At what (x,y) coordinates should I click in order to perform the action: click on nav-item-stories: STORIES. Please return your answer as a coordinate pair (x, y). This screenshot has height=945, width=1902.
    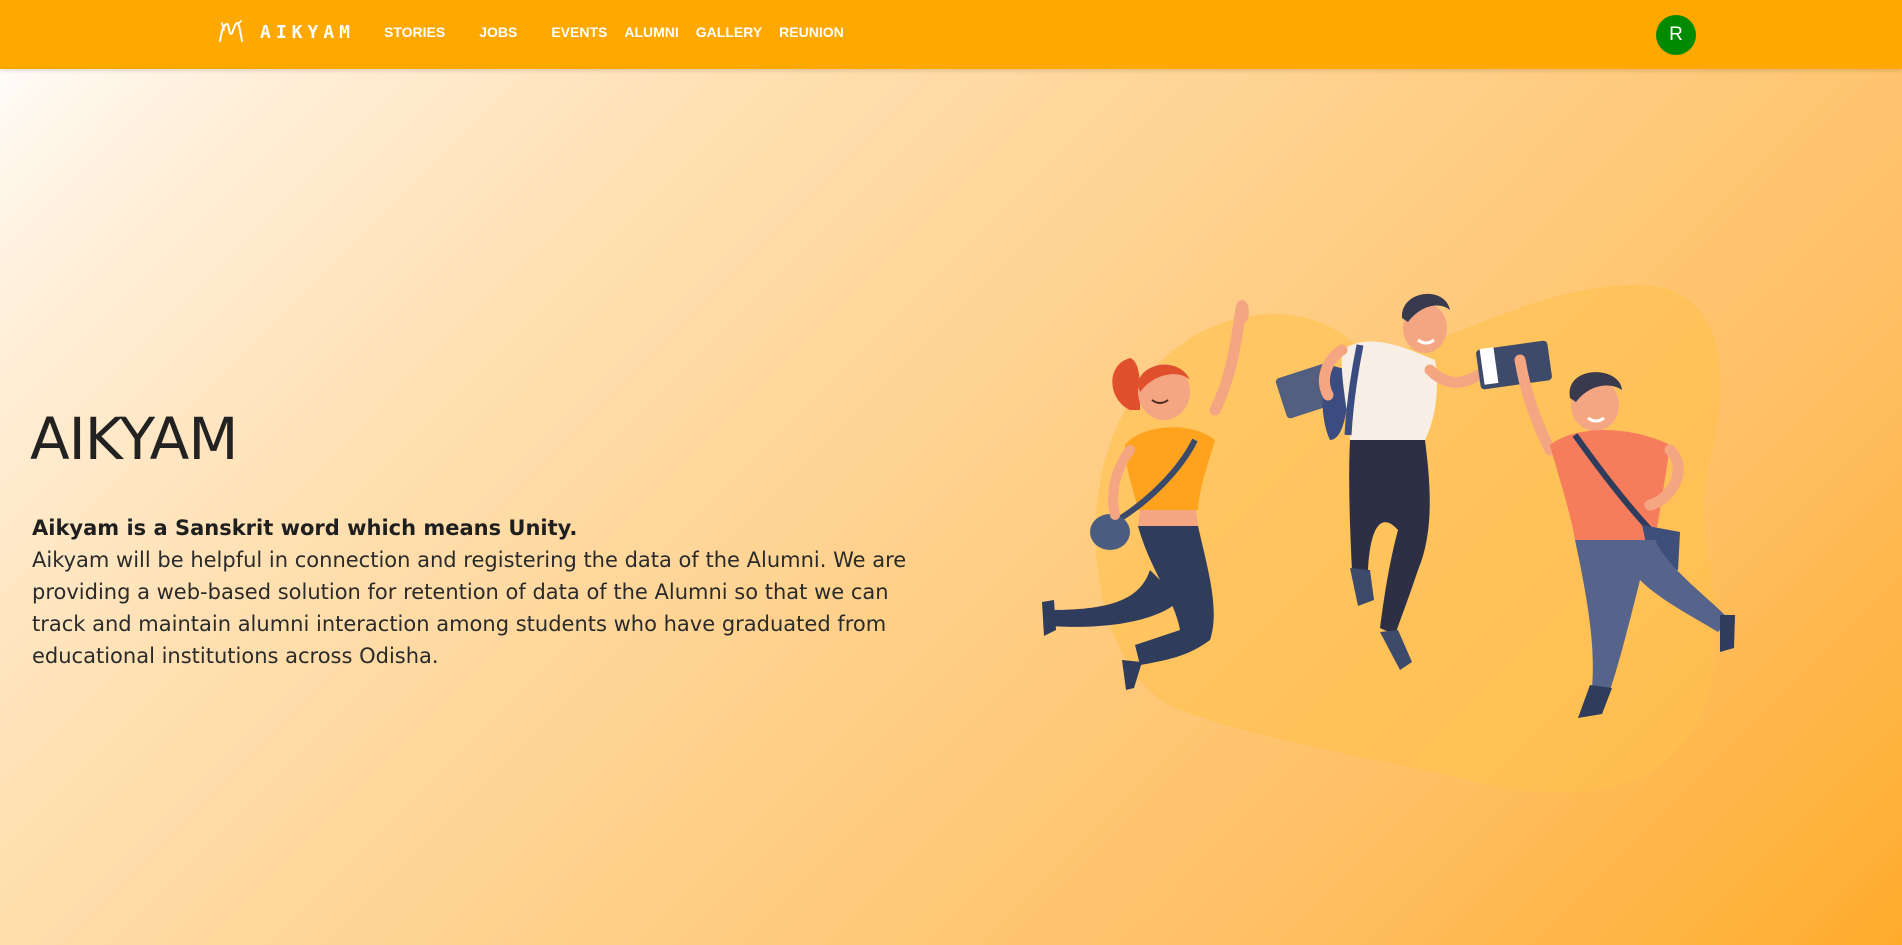
    Looking at the image, I should click on (414, 32).